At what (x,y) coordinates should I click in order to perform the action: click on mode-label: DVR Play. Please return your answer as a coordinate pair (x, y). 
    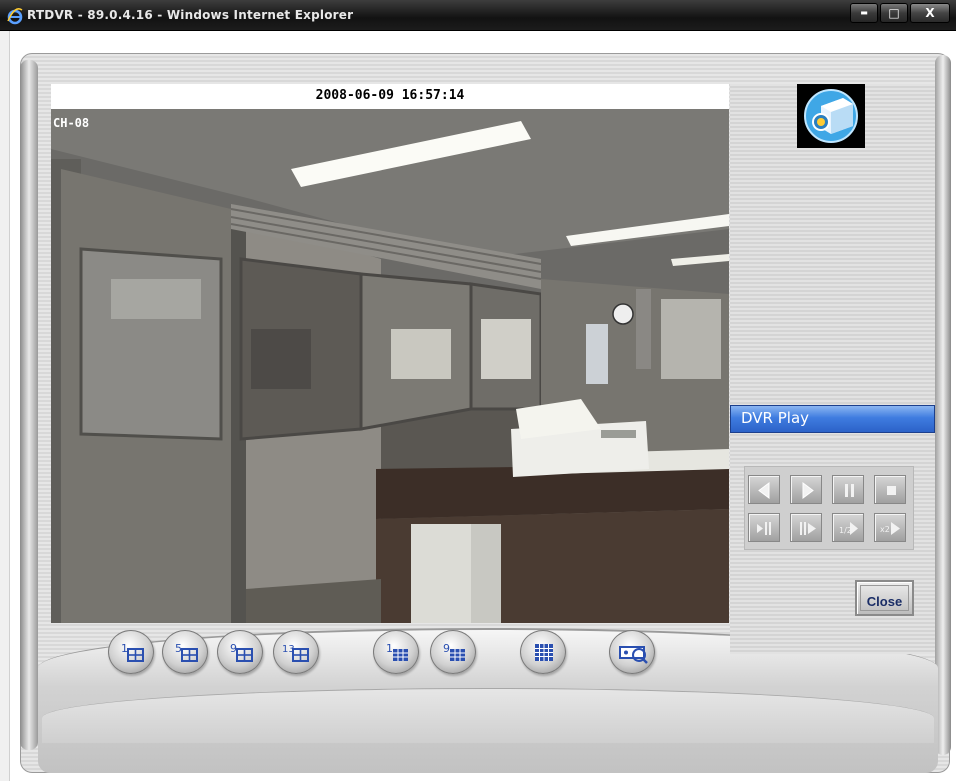
    Looking at the image, I should click on (775, 418).